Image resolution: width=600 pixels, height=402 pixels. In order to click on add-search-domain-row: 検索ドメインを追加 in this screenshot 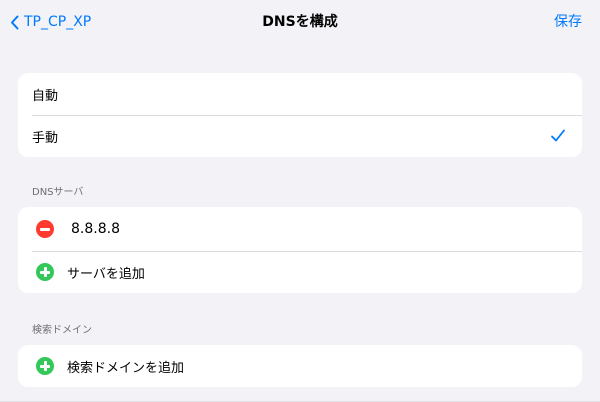, I will do `click(300, 366)`.